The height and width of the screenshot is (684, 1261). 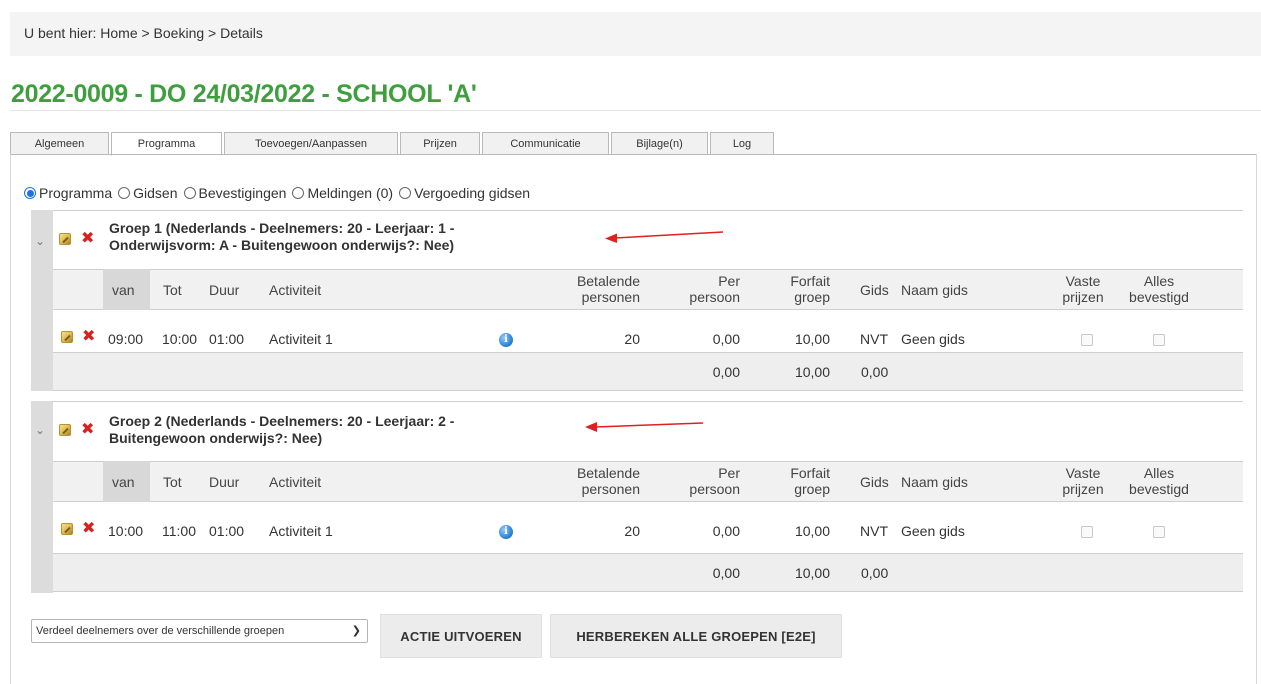 I want to click on option-bevestigingen: Bevestigingen, so click(x=235, y=193).